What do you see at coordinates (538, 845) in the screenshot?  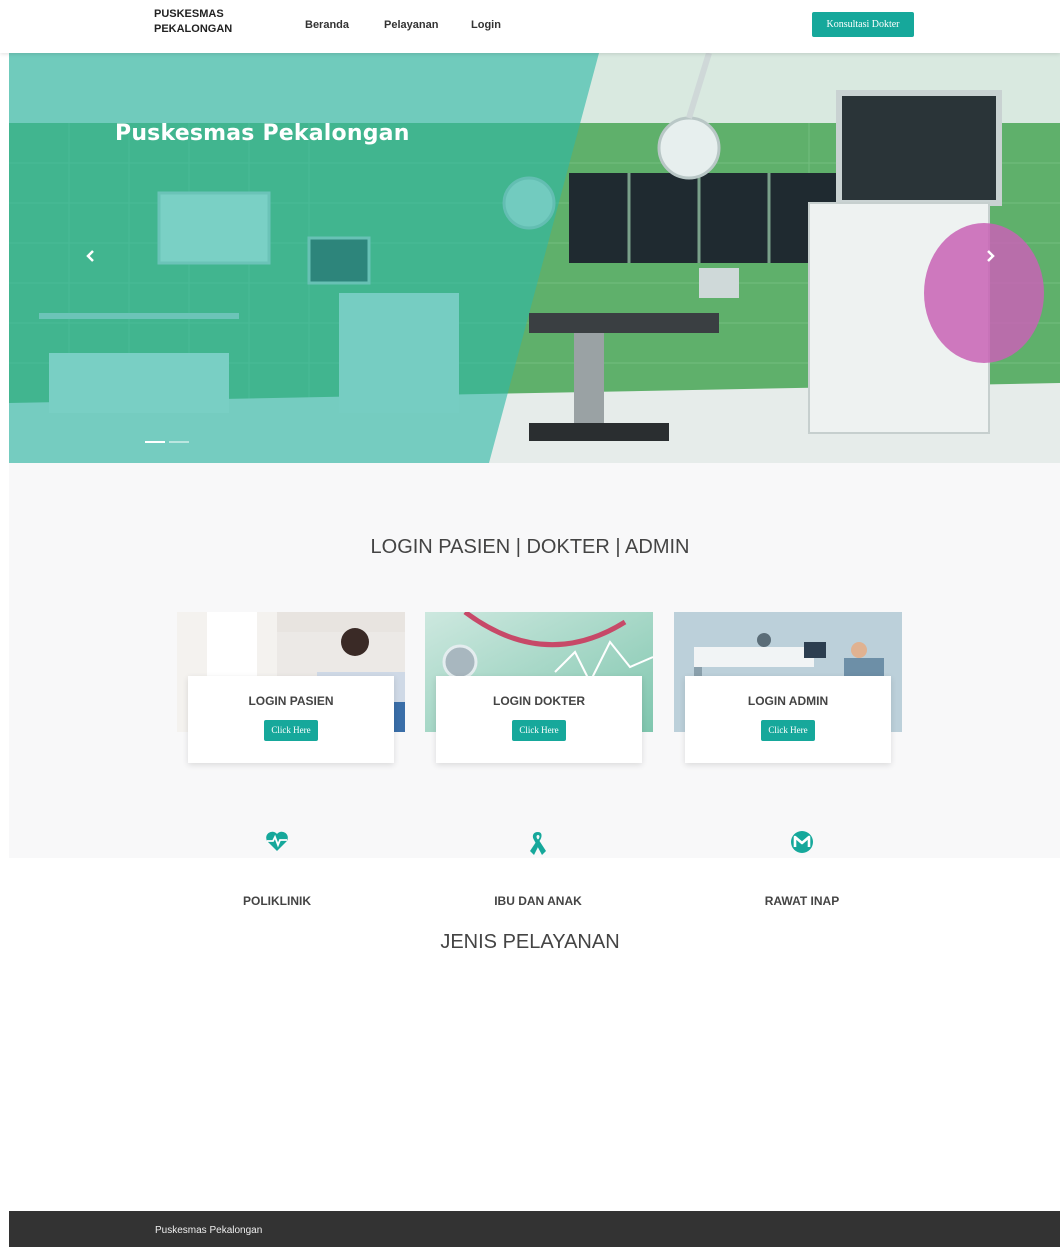 I see `ribbon-icon` at bounding box center [538, 845].